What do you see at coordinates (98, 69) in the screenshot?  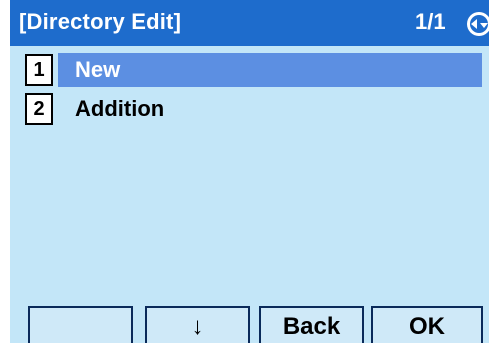 I see `menu-item-label: New` at bounding box center [98, 69].